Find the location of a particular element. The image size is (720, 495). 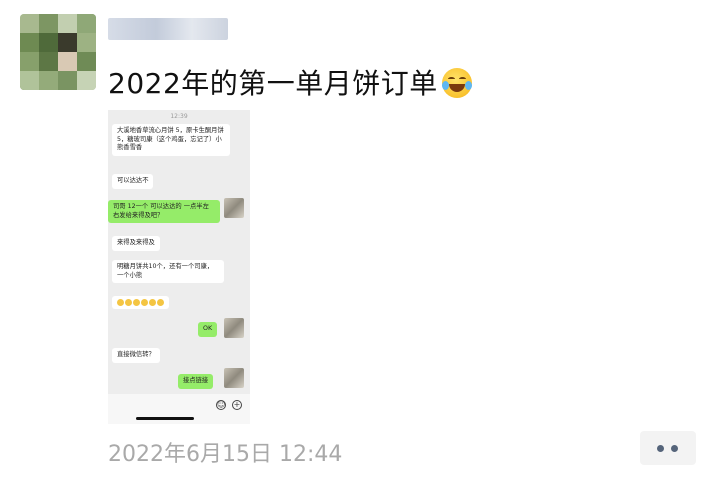

post-text-content: 2022年的第一单月饼订单 is located at coordinates (273, 83).